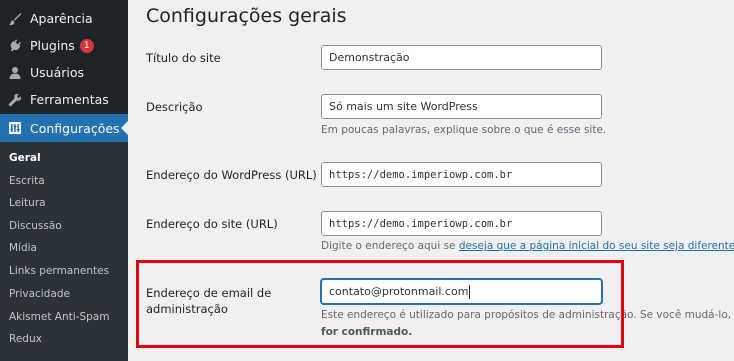 This screenshot has height=361, width=734. What do you see at coordinates (15, 128) in the screenshot?
I see `settings-icon` at bounding box center [15, 128].